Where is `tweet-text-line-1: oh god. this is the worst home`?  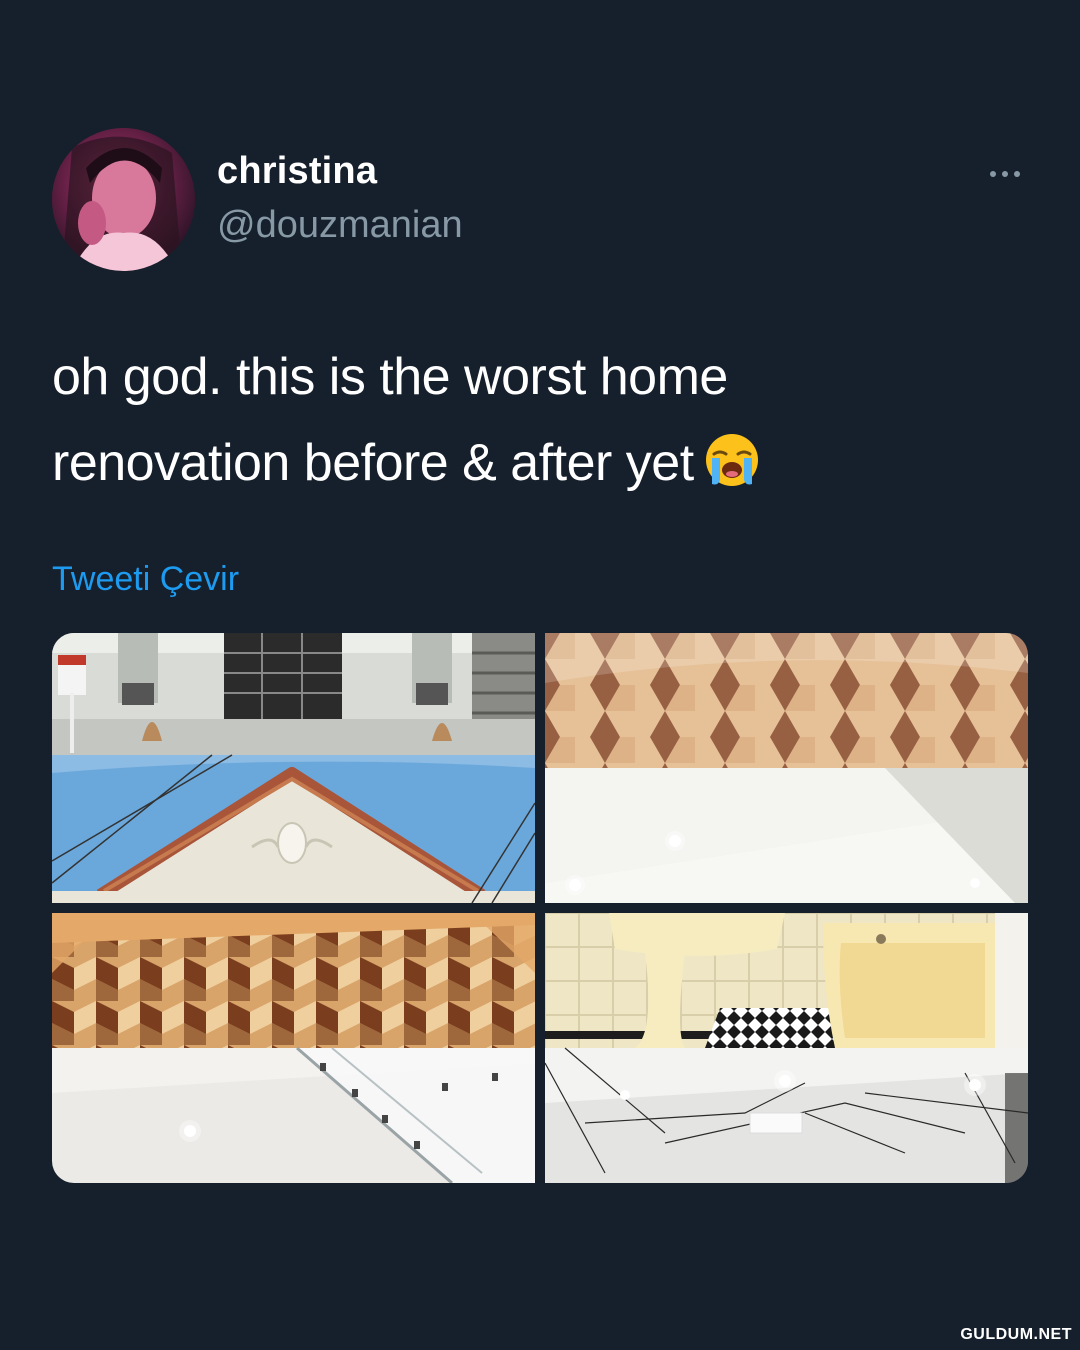
tweet-text-line-1: oh god. this is the worst home is located at coordinates (390, 377).